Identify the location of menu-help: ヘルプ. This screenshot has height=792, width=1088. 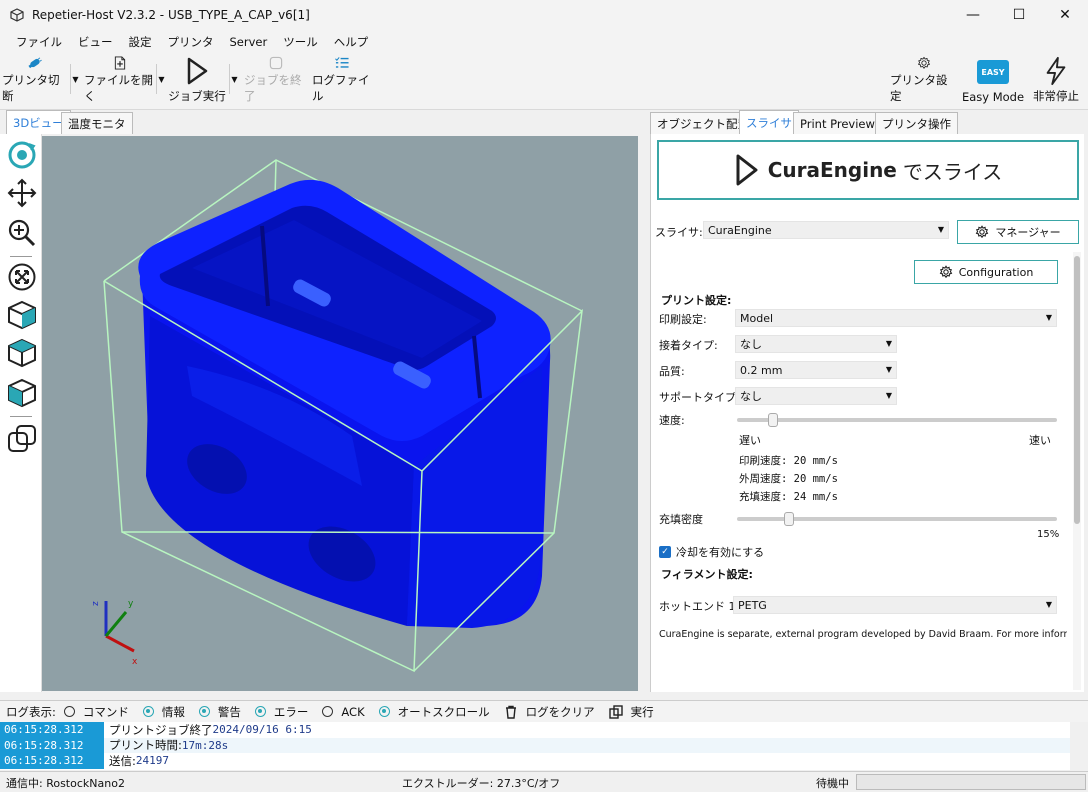
(351, 42).